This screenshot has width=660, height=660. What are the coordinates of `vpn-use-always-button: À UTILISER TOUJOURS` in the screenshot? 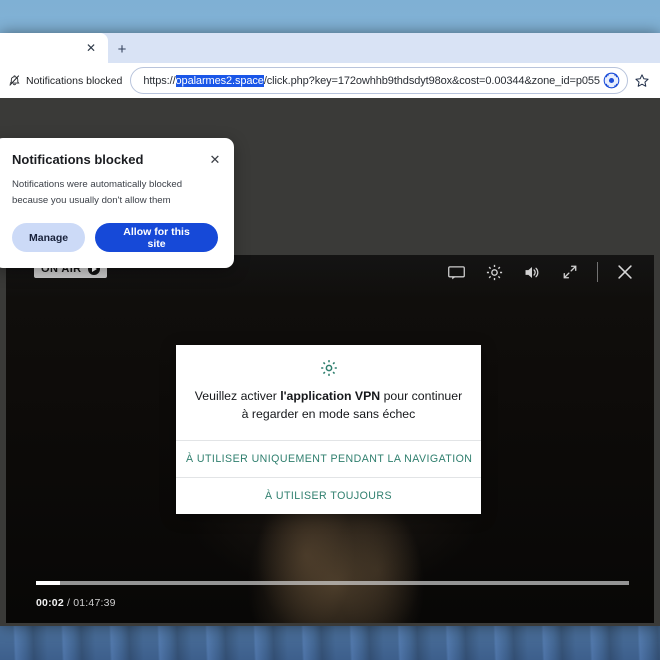 It's located at (328, 495).